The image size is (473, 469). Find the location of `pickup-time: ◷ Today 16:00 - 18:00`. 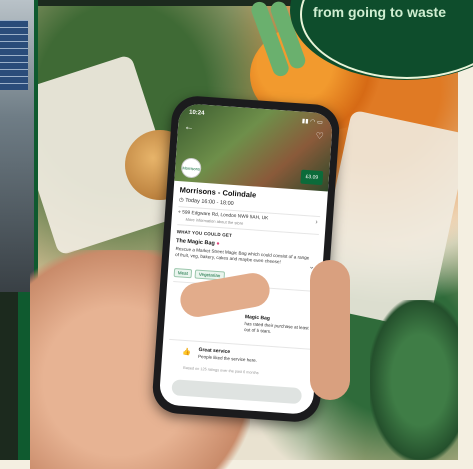

pickup-time: ◷ Today 16:00 - 18:00 is located at coordinates (206, 202).